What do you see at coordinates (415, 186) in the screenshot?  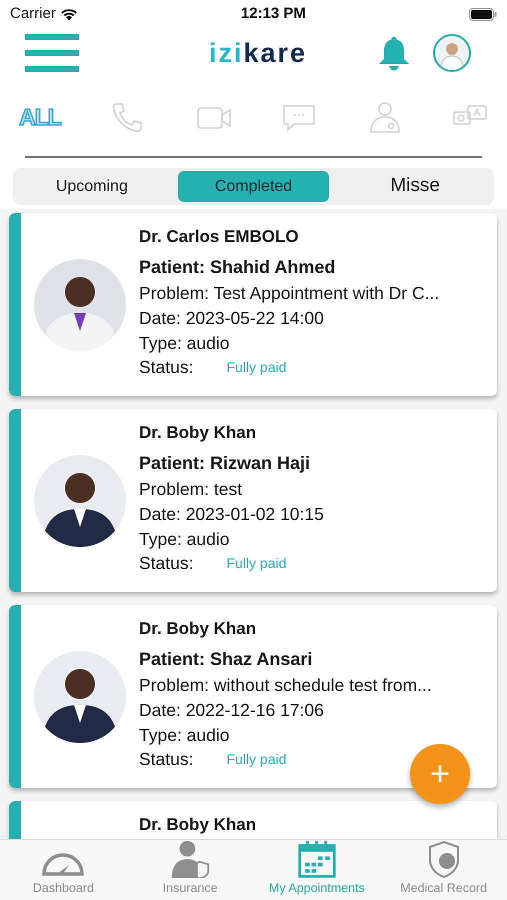 I see `segment-tab: Misse` at bounding box center [415, 186].